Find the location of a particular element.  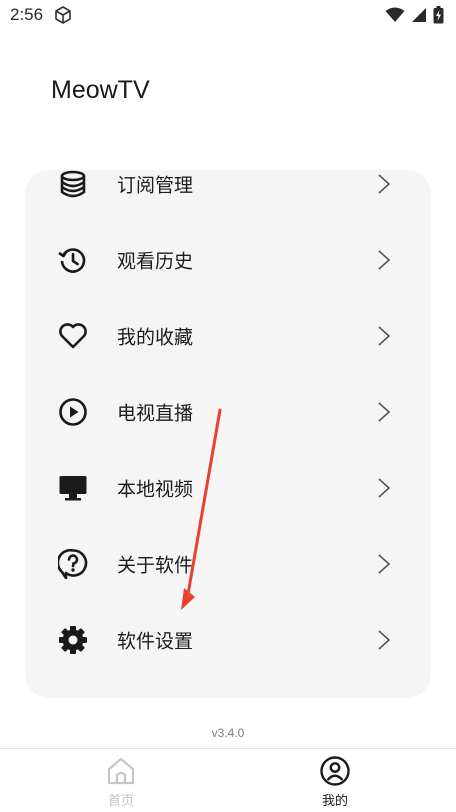

tab-home: 首页 is located at coordinates (121, 780).